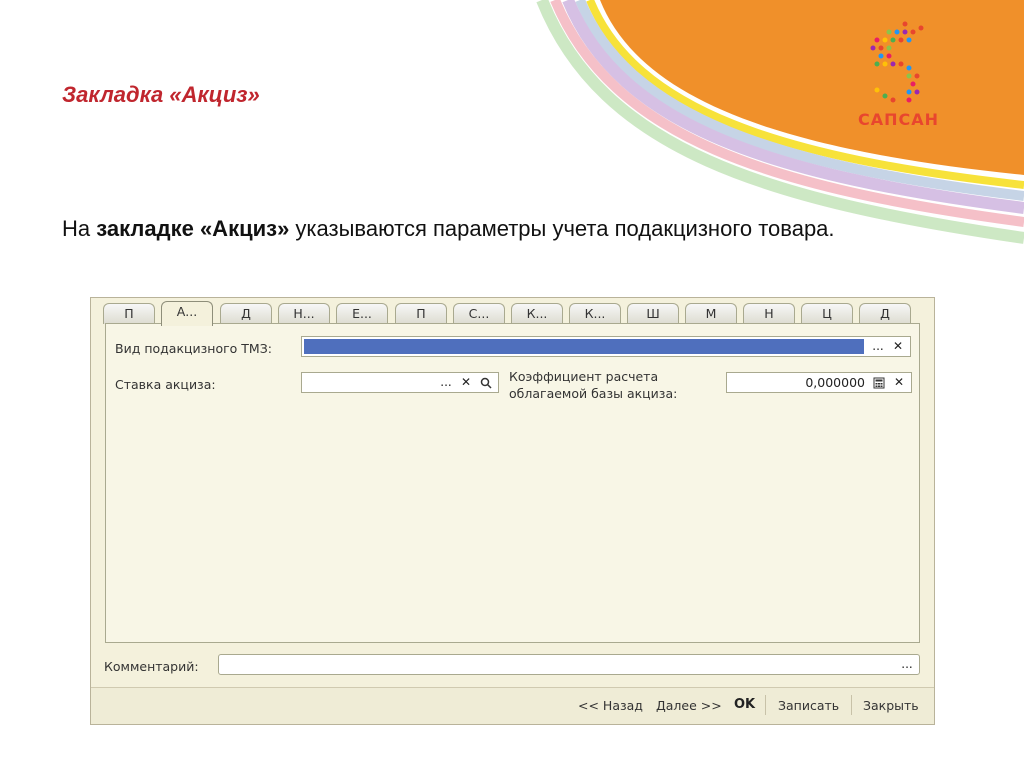 The height and width of the screenshot is (768, 1024). I want to click on vid-selection, so click(584, 346).